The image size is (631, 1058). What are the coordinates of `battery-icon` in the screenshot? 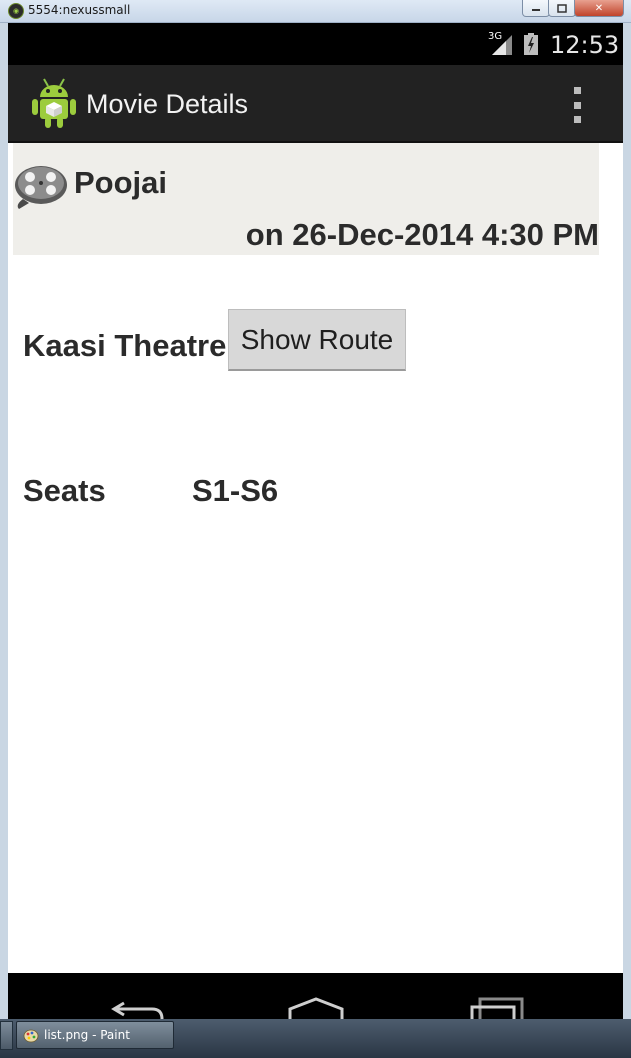 It's located at (531, 44).